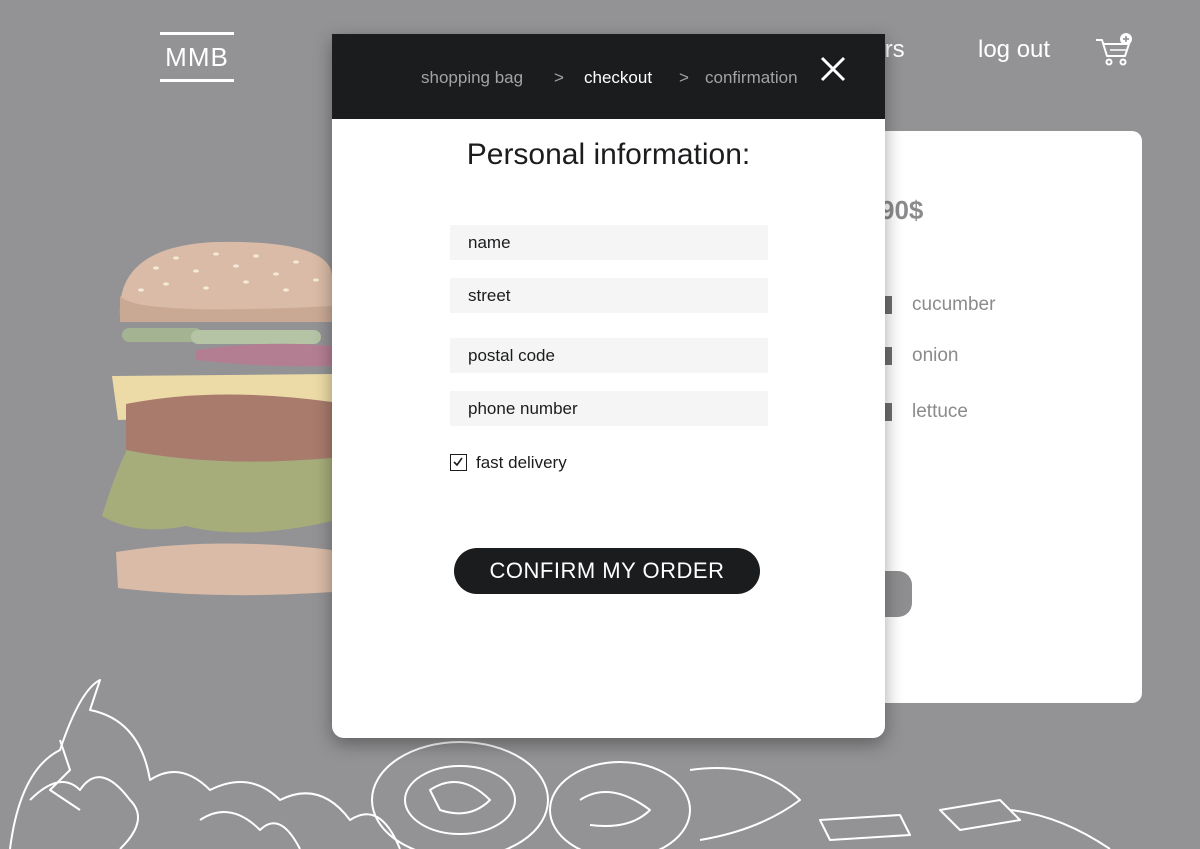  Describe the element at coordinates (1114, 50) in the screenshot. I see `cart-plus-icon` at that location.